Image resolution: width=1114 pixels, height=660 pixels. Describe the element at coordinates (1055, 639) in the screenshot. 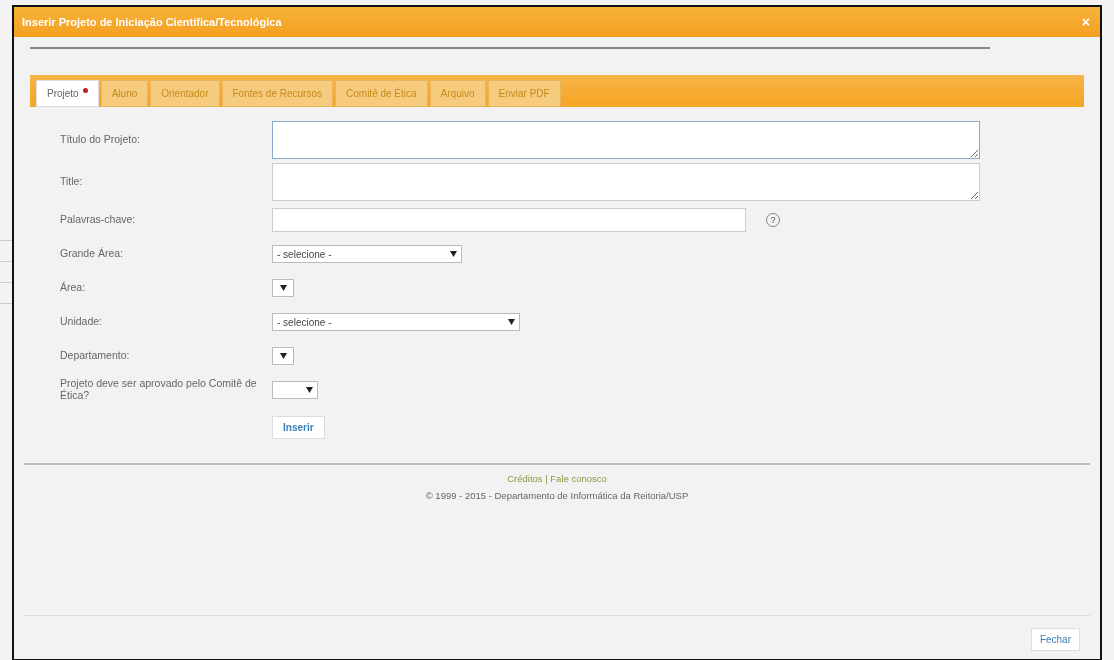

I see `close-dialog-button: Fechar` at that location.